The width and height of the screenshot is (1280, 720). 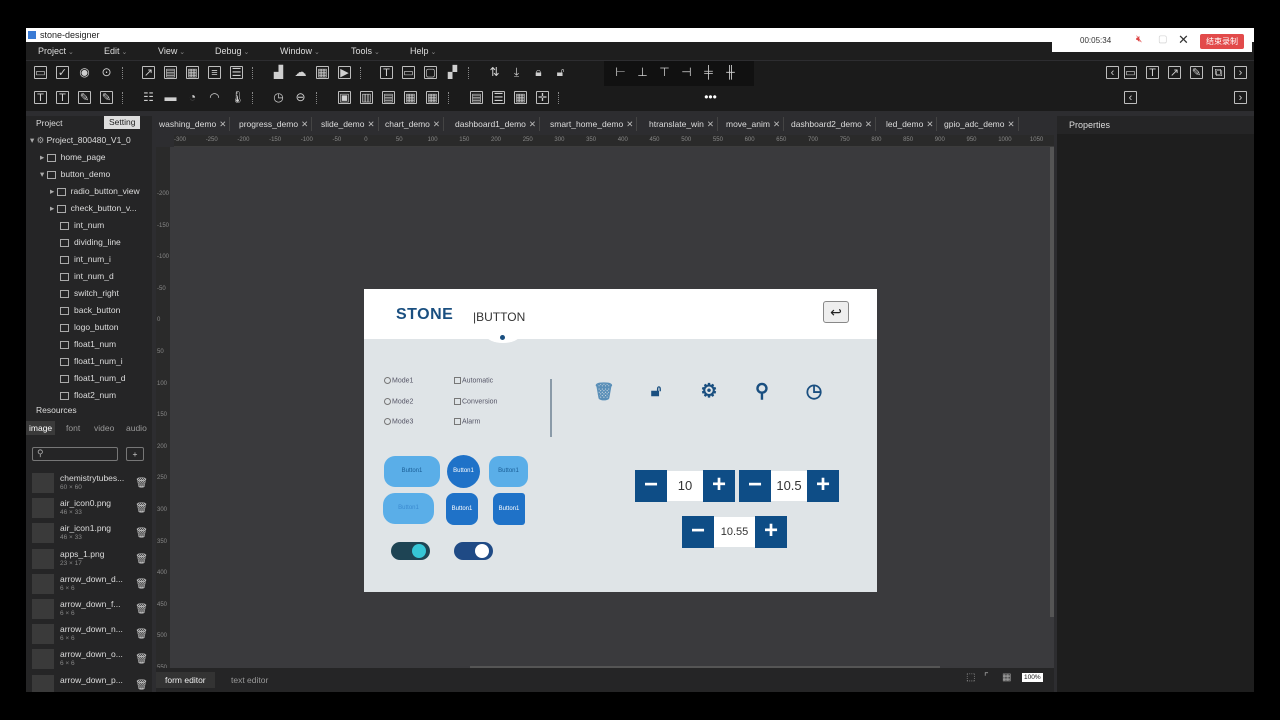 I want to click on search-icon: ⚲, so click(x=762, y=392).